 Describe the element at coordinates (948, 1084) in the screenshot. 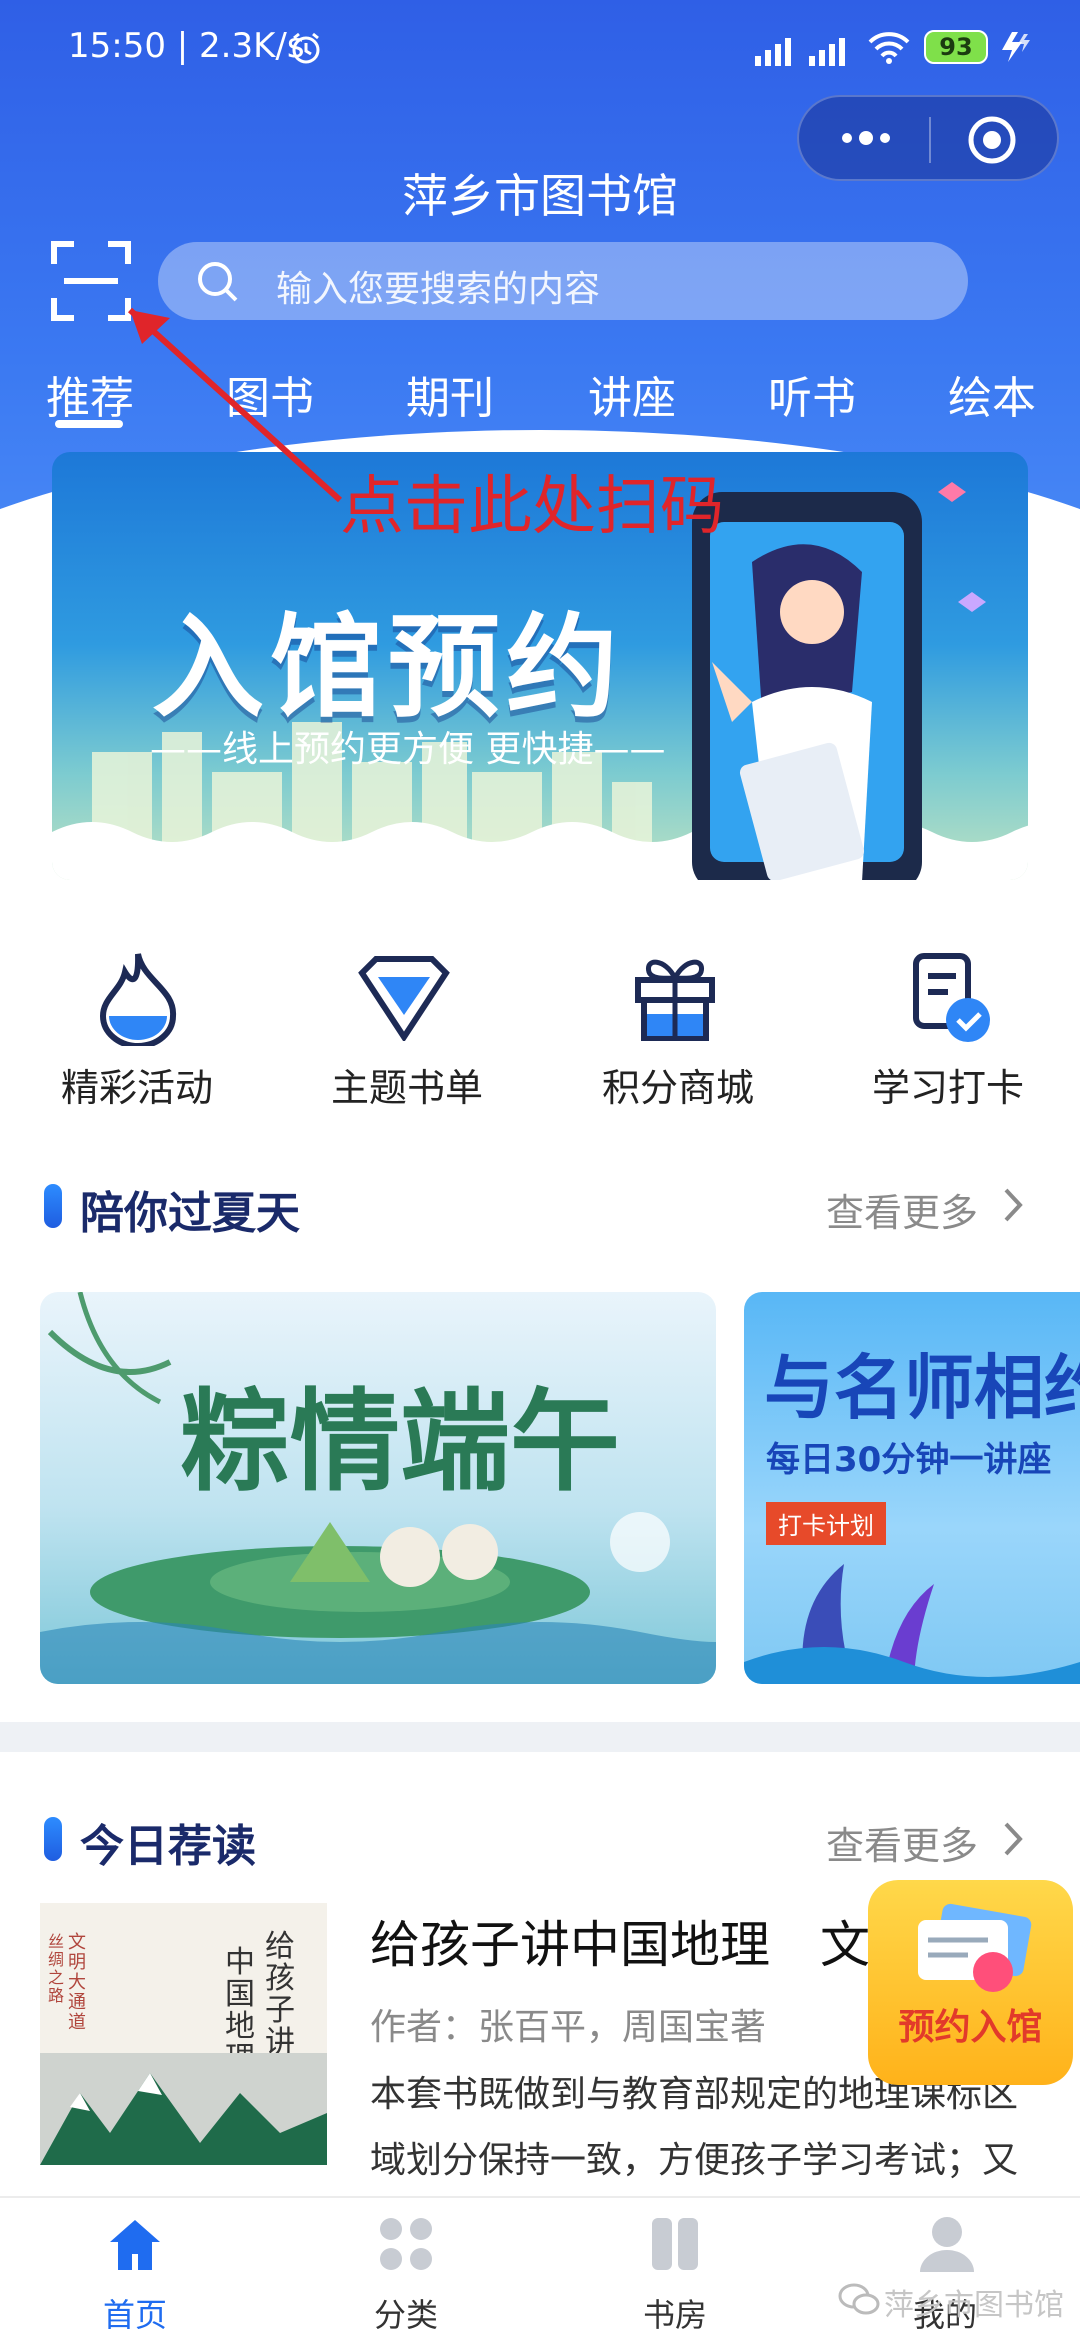

I see `quick-action-study-checkin: 学习打卡` at that location.